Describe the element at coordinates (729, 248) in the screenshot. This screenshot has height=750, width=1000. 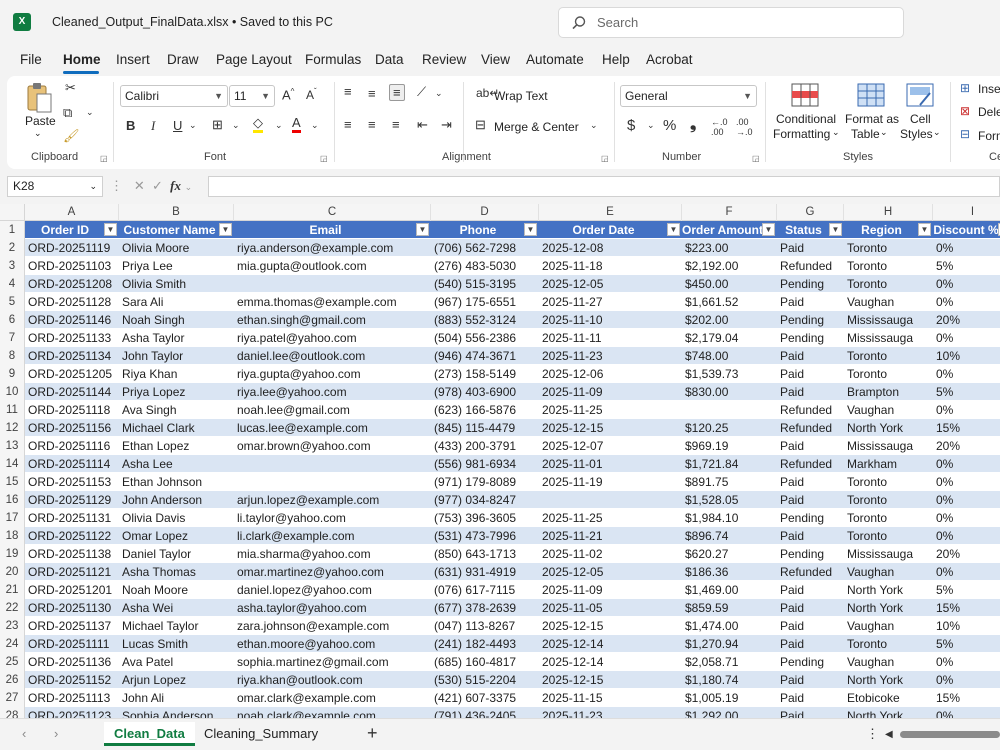
I see `cell: $223.00` at that location.